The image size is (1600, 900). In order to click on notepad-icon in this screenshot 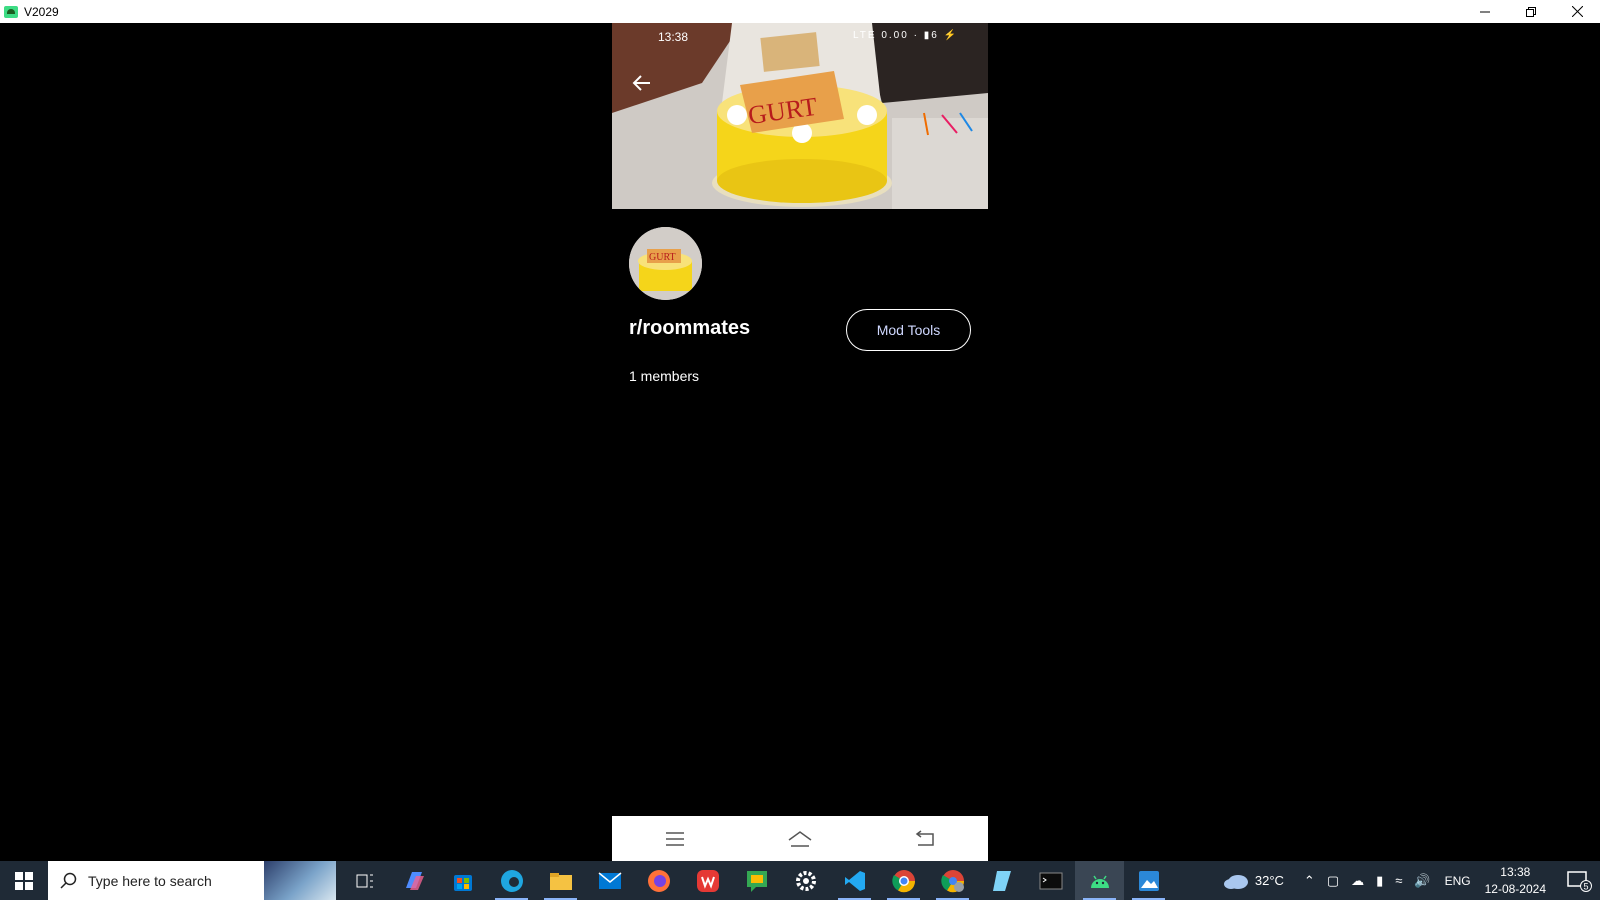, I will do `click(1001, 880)`.